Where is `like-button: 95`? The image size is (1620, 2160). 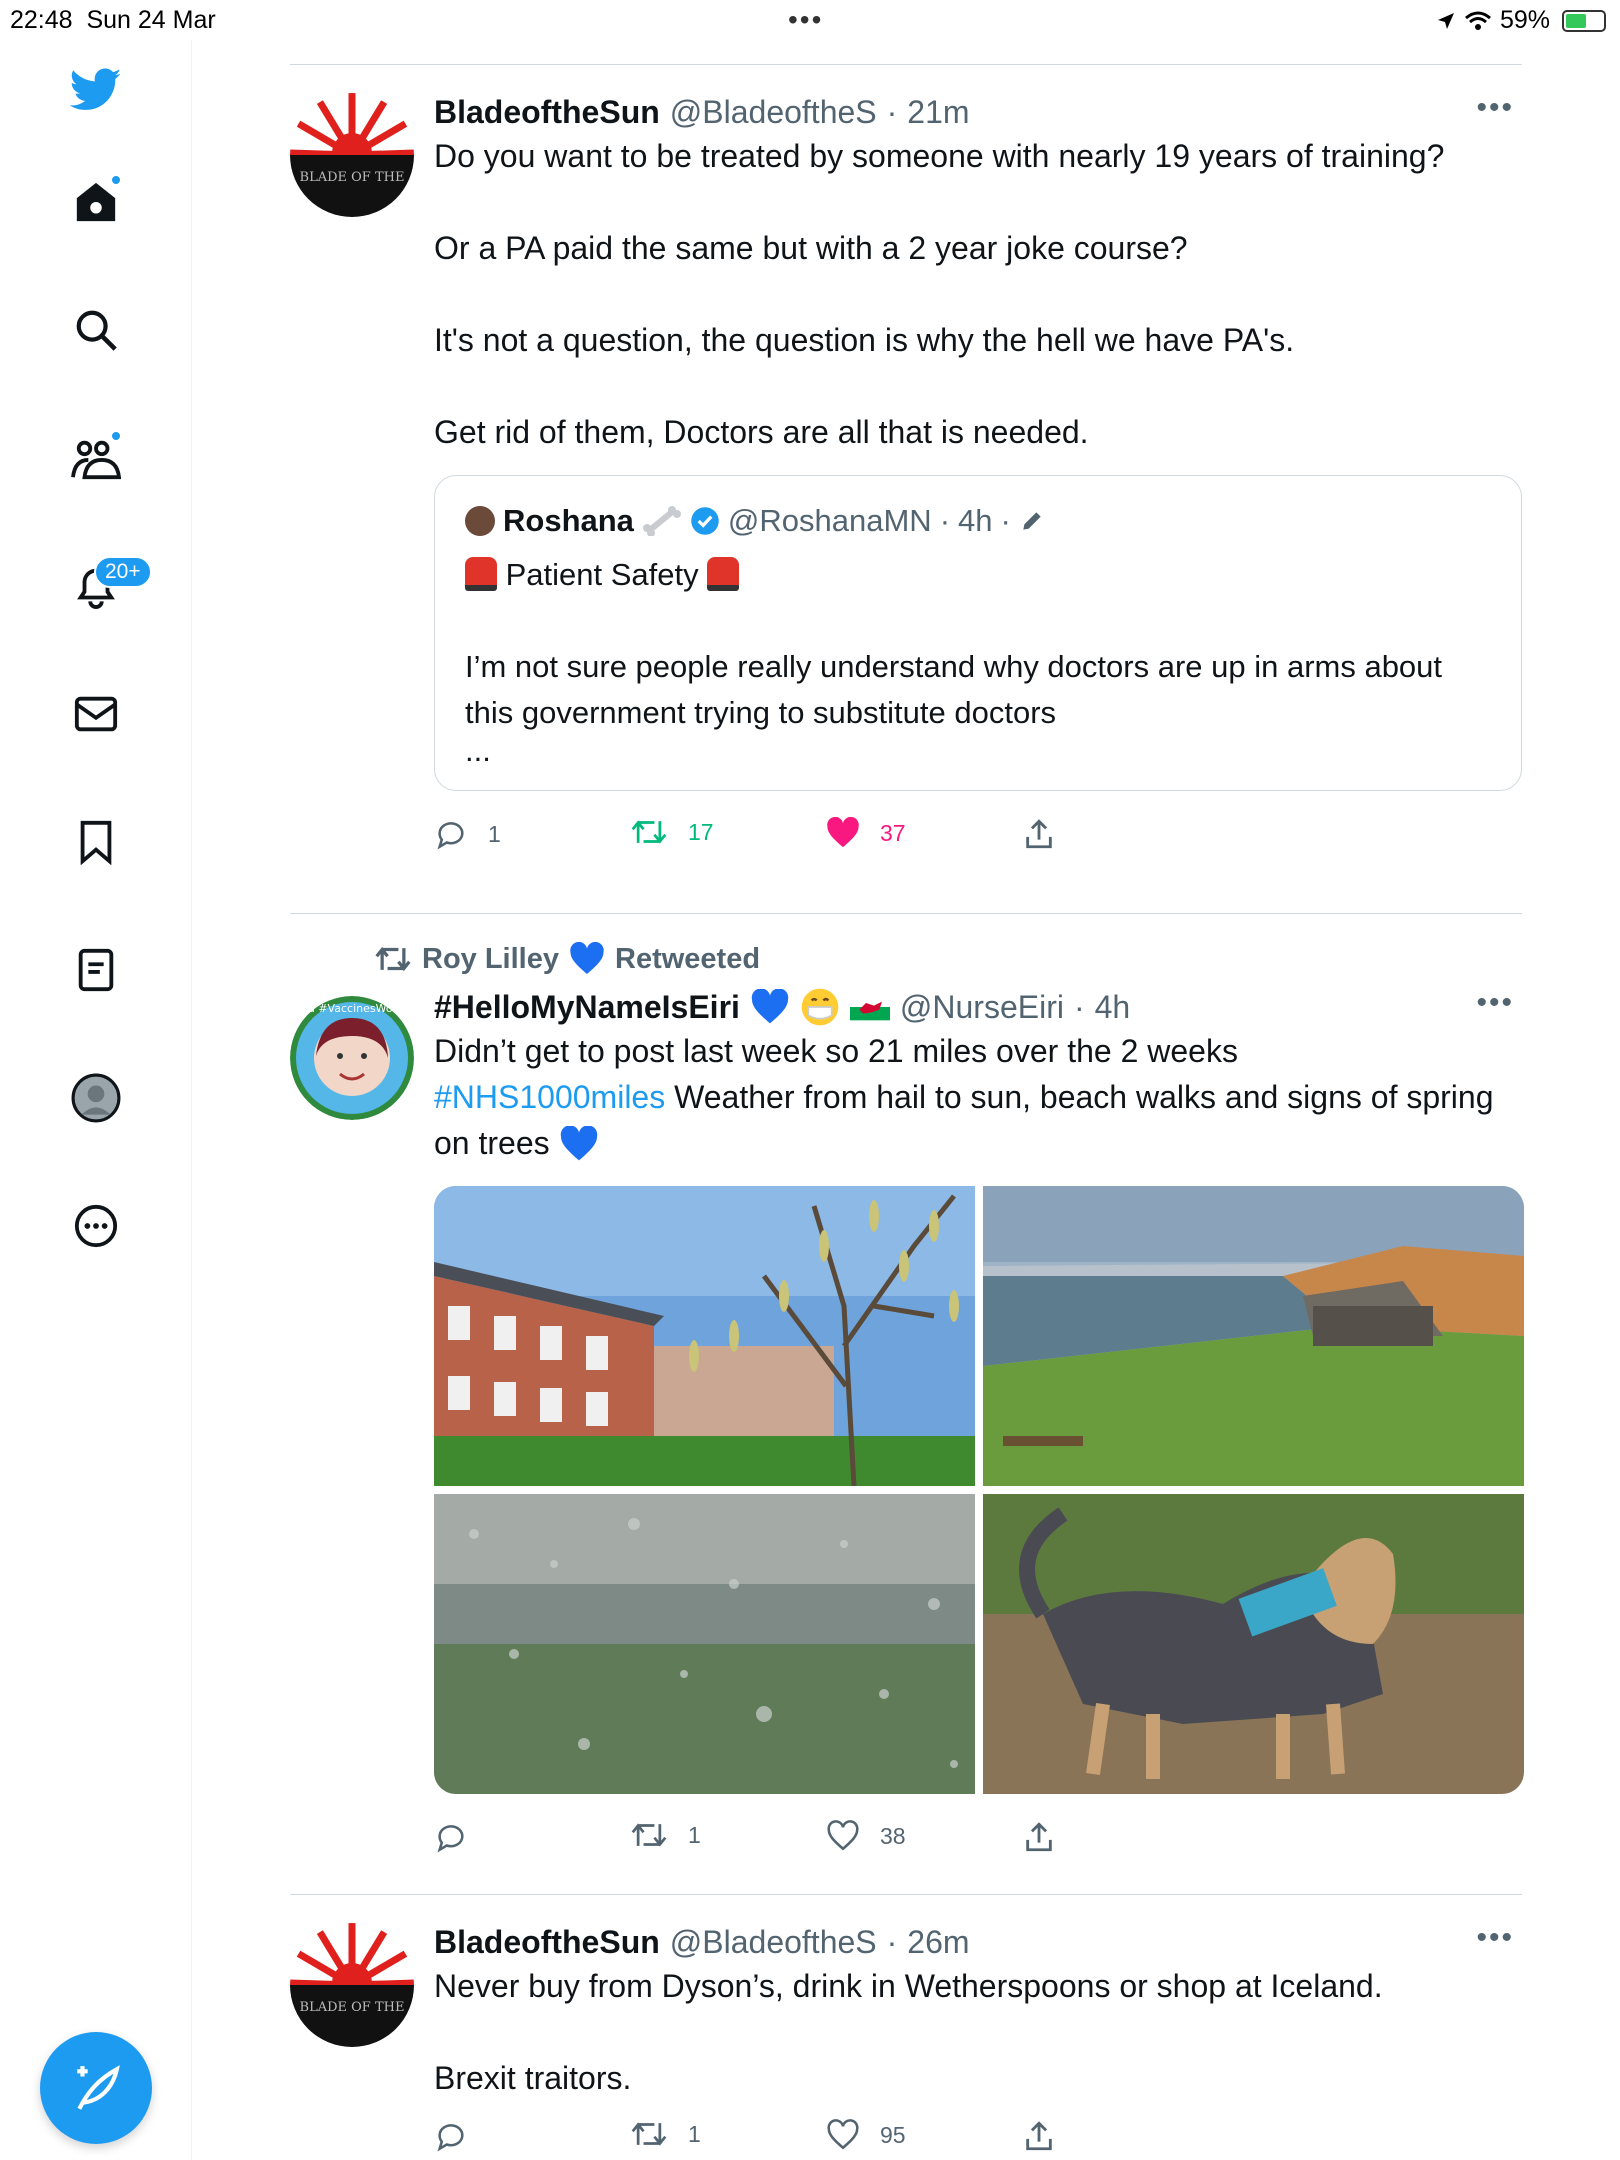 like-button: 95 is located at coordinates (866, 2135).